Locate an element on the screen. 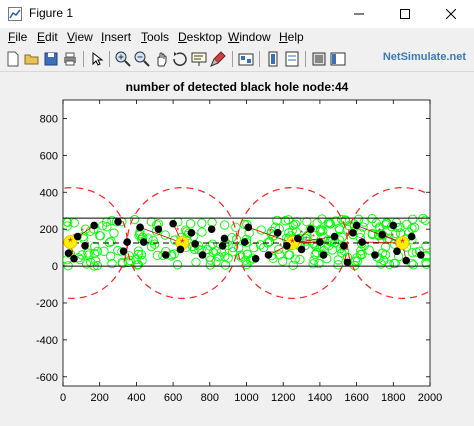 Image resolution: width=474 pixels, height=426 pixels. close-button is located at coordinates (451, 14).